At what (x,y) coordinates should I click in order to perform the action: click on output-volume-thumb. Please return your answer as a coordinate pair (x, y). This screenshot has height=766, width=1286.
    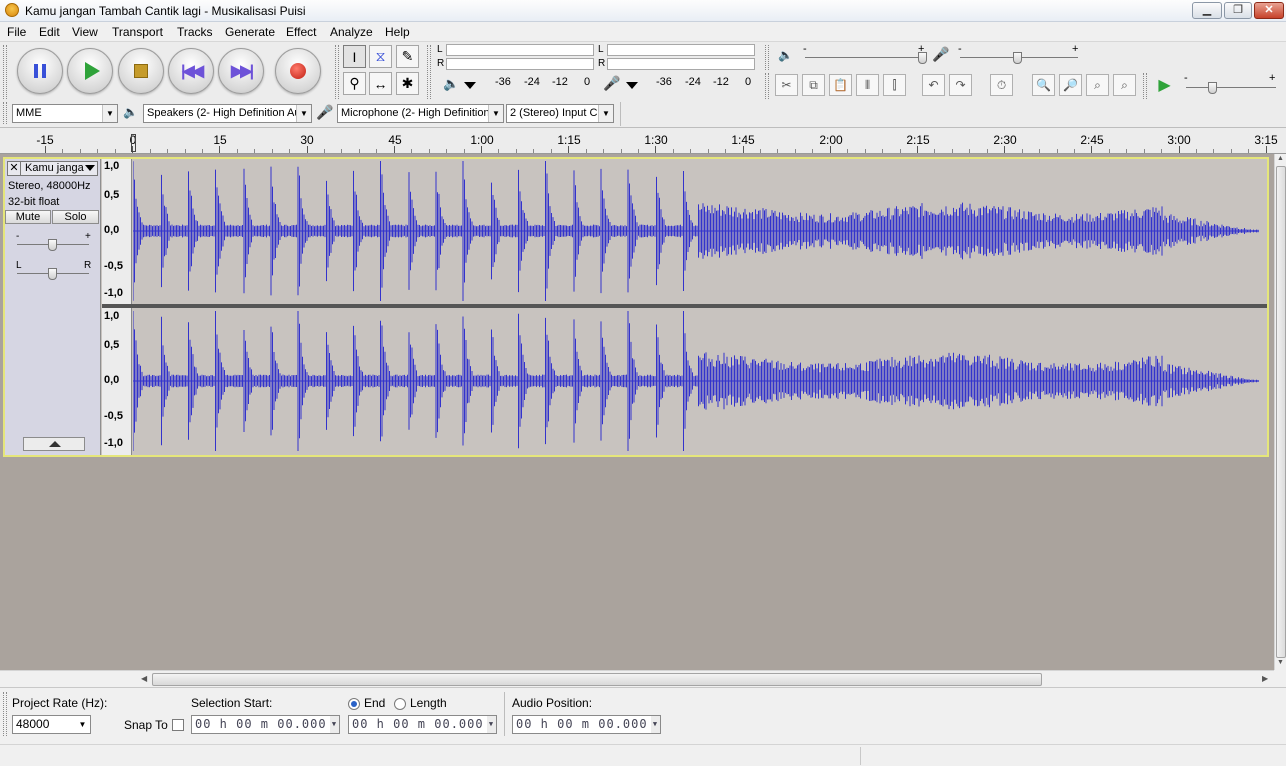
    Looking at the image, I should click on (922, 58).